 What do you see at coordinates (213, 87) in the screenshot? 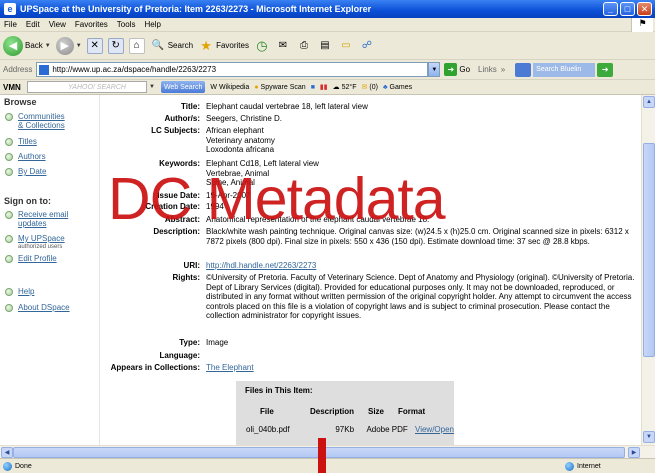
I see `wikipedia-icon: W` at bounding box center [213, 87].